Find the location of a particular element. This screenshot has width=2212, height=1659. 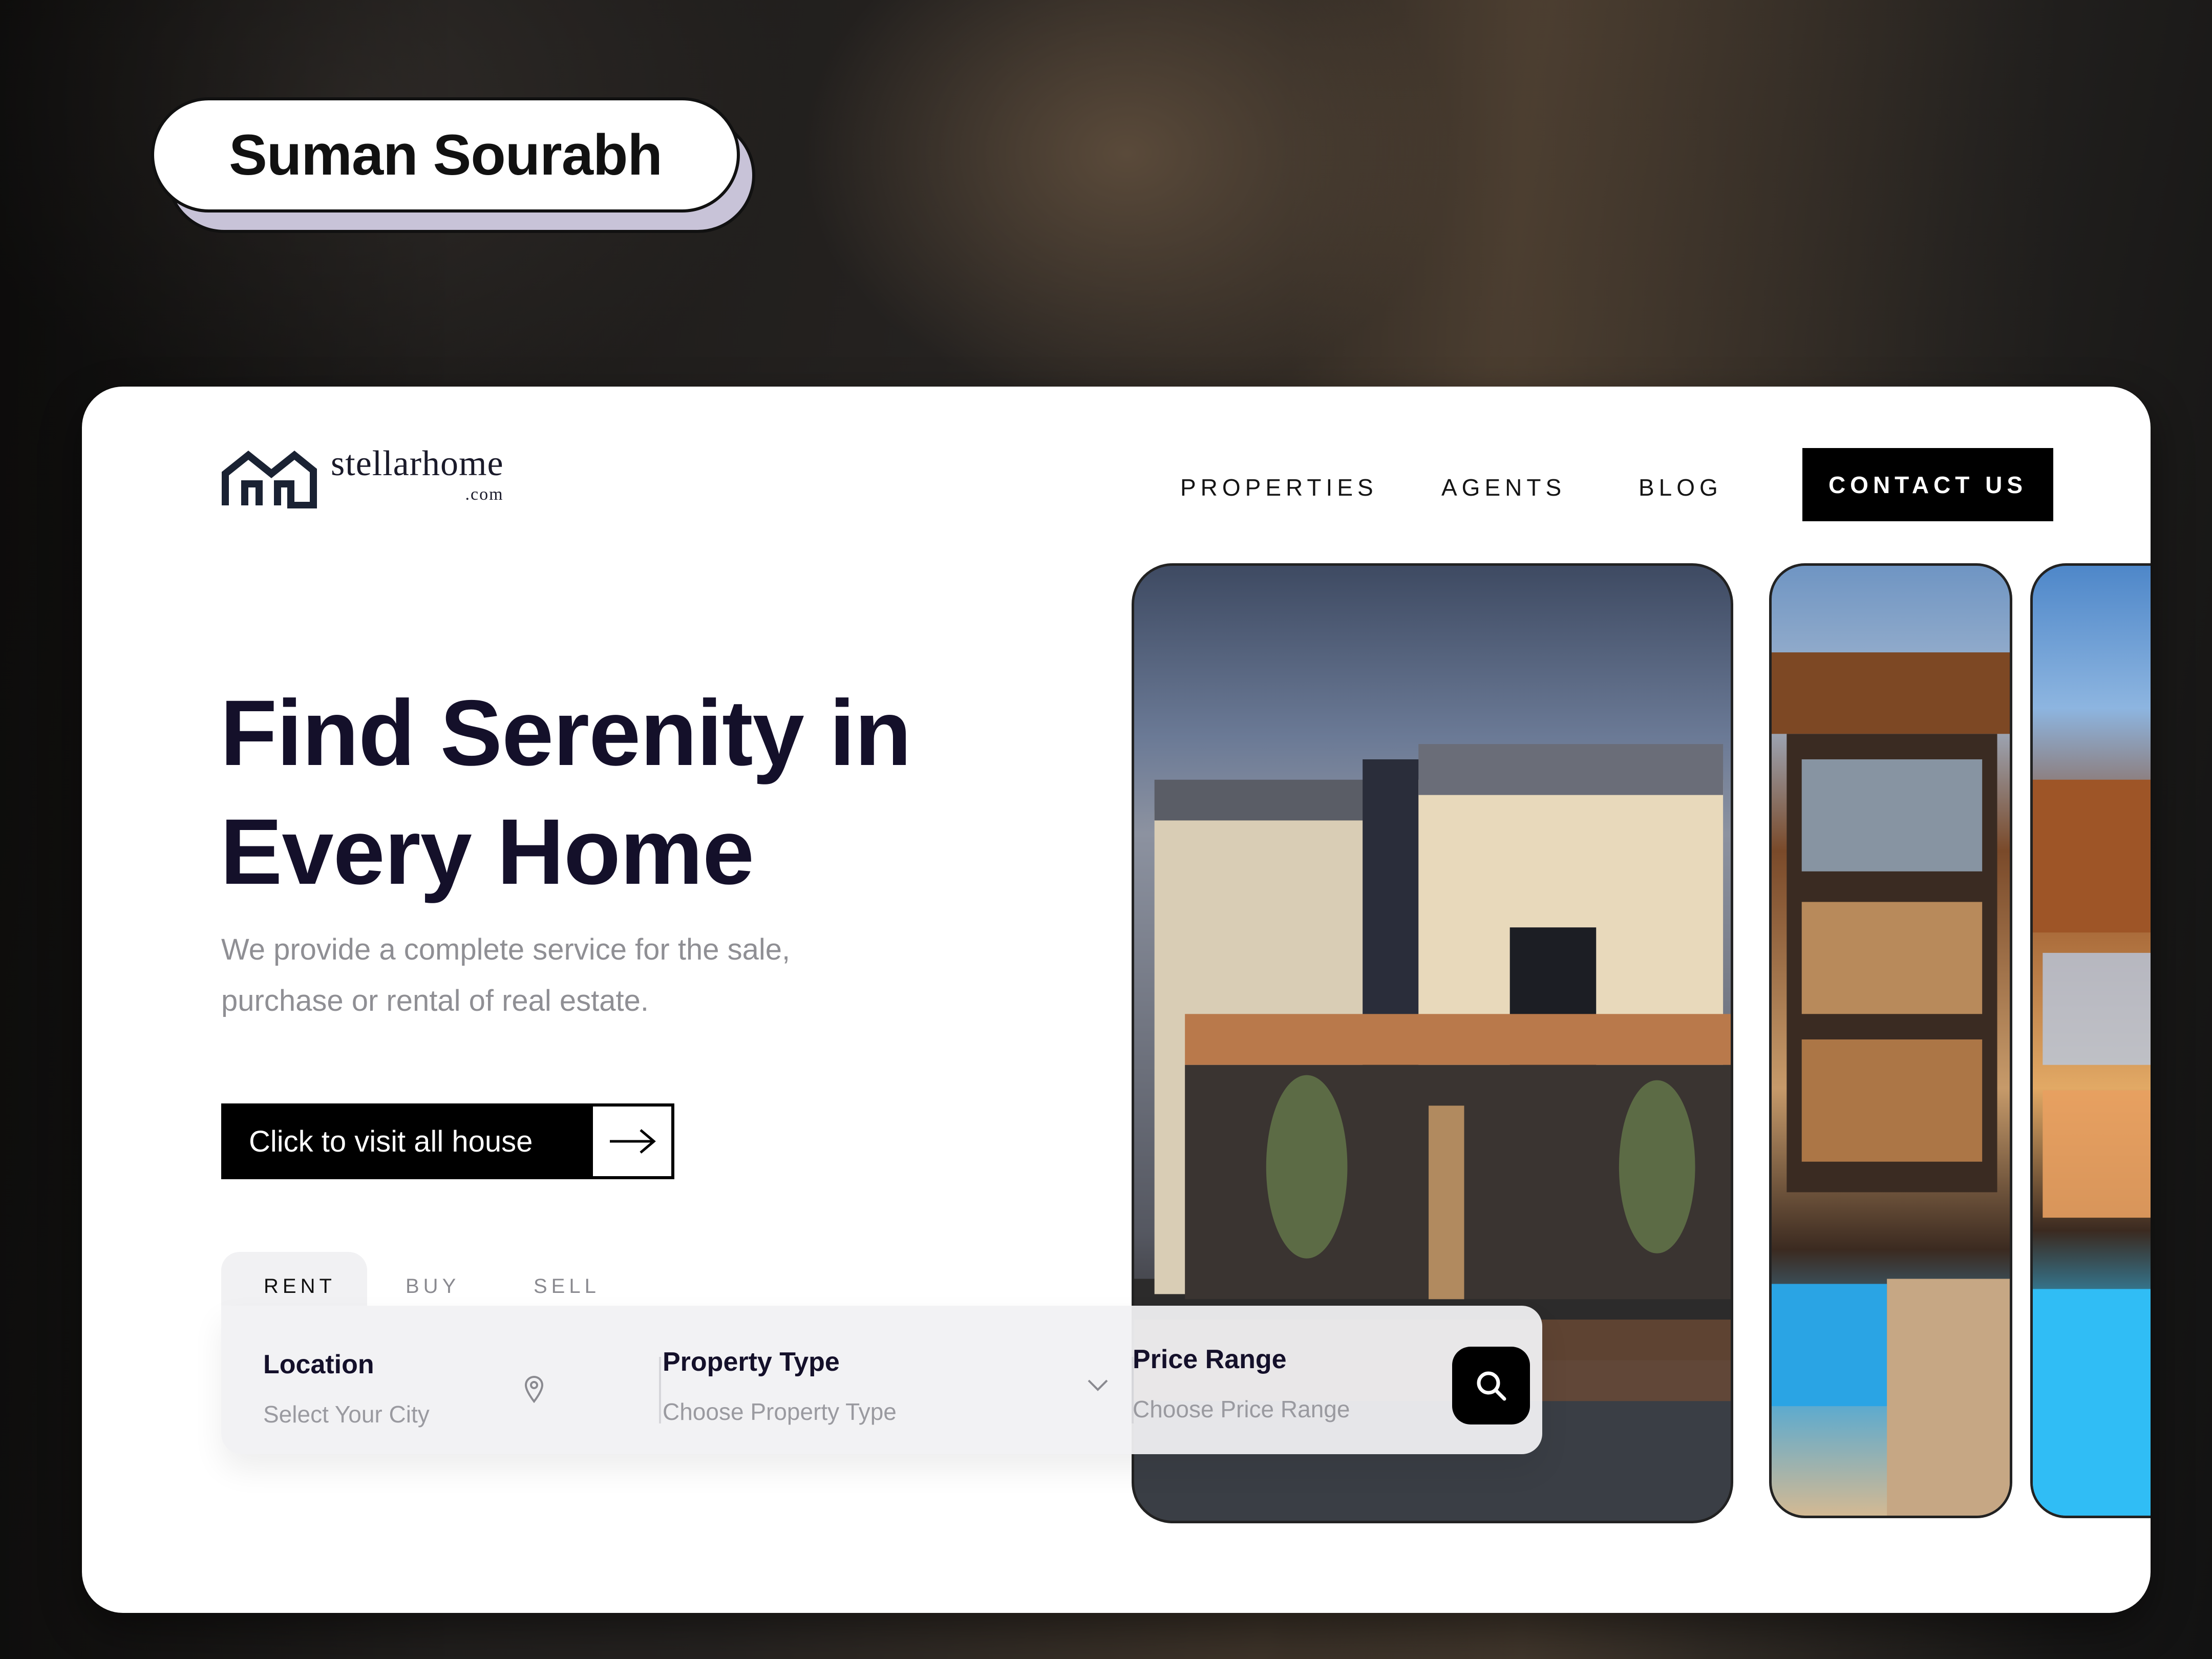

search-button is located at coordinates (1491, 1386).